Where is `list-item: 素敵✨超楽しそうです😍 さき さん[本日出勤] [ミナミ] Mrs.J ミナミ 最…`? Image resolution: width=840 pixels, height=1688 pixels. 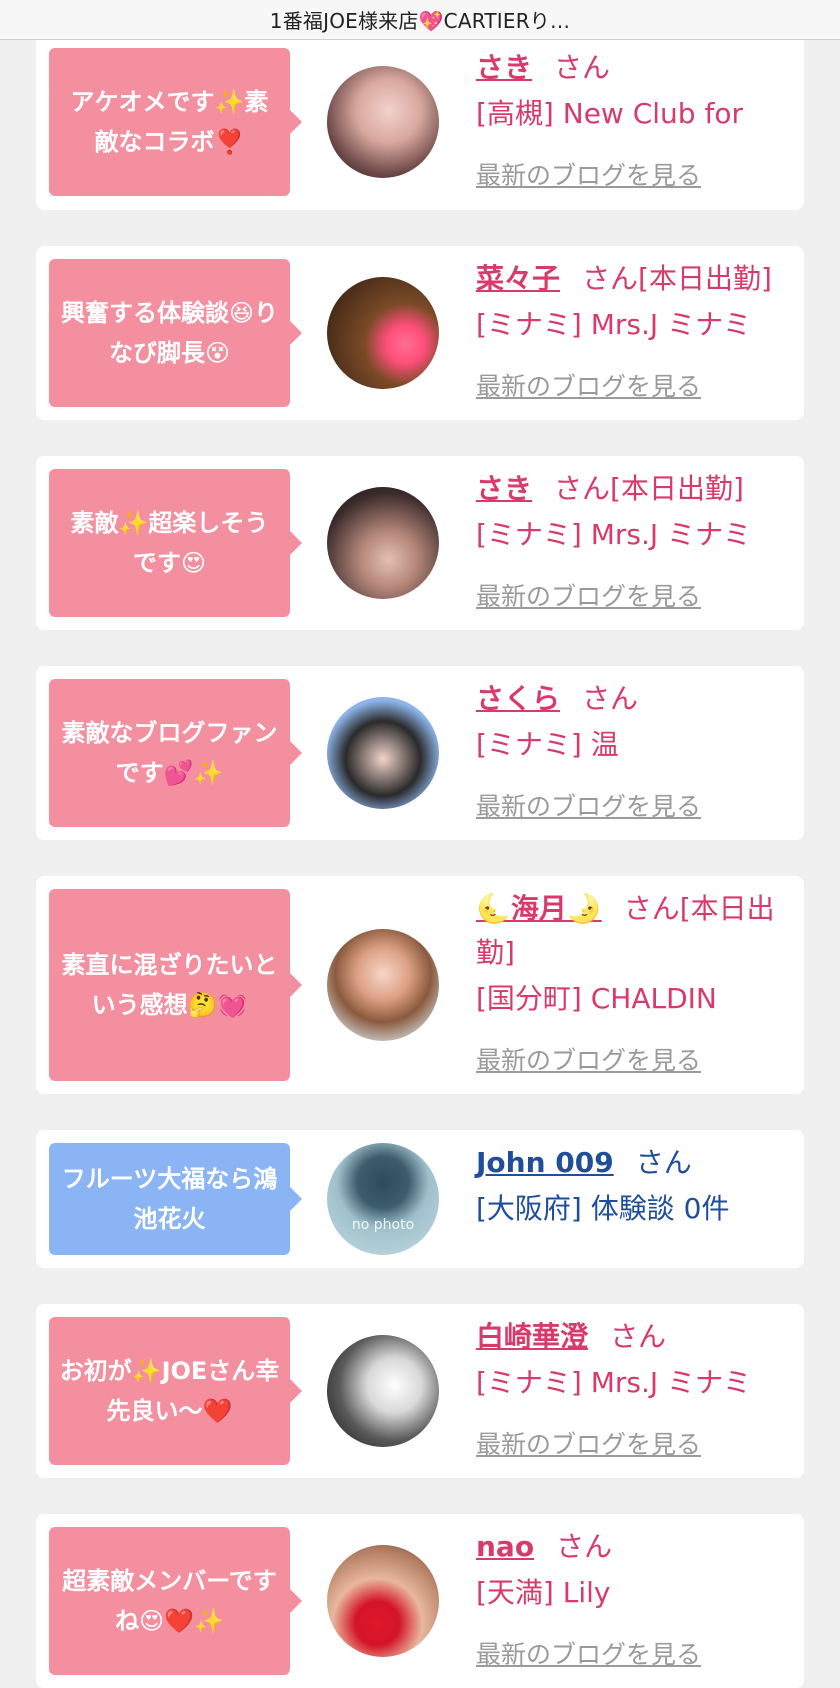 list-item: 素敵✨超楽しそうです😍 さき さん[本日出勤] [ミナミ] Mrs.J ミナミ 最… is located at coordinates (420, 543).